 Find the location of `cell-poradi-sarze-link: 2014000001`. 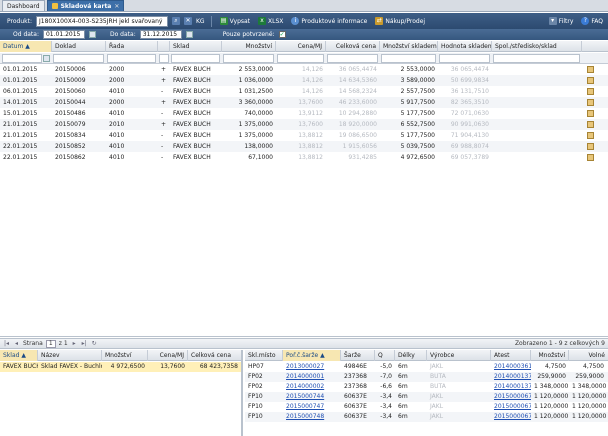

cell-poradi-sarze-link: 2014000001 is located at coordinates (312, 377).